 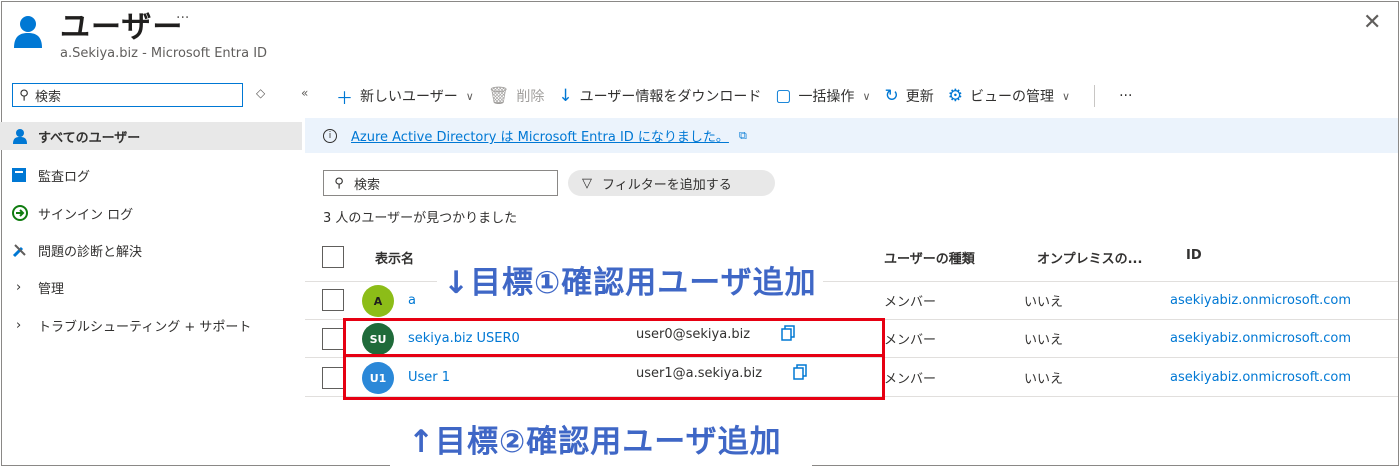 I want to click on page-subtitle: a.Sekiya.biz - Microsoft Entra ID, so click(x=164, y=53).